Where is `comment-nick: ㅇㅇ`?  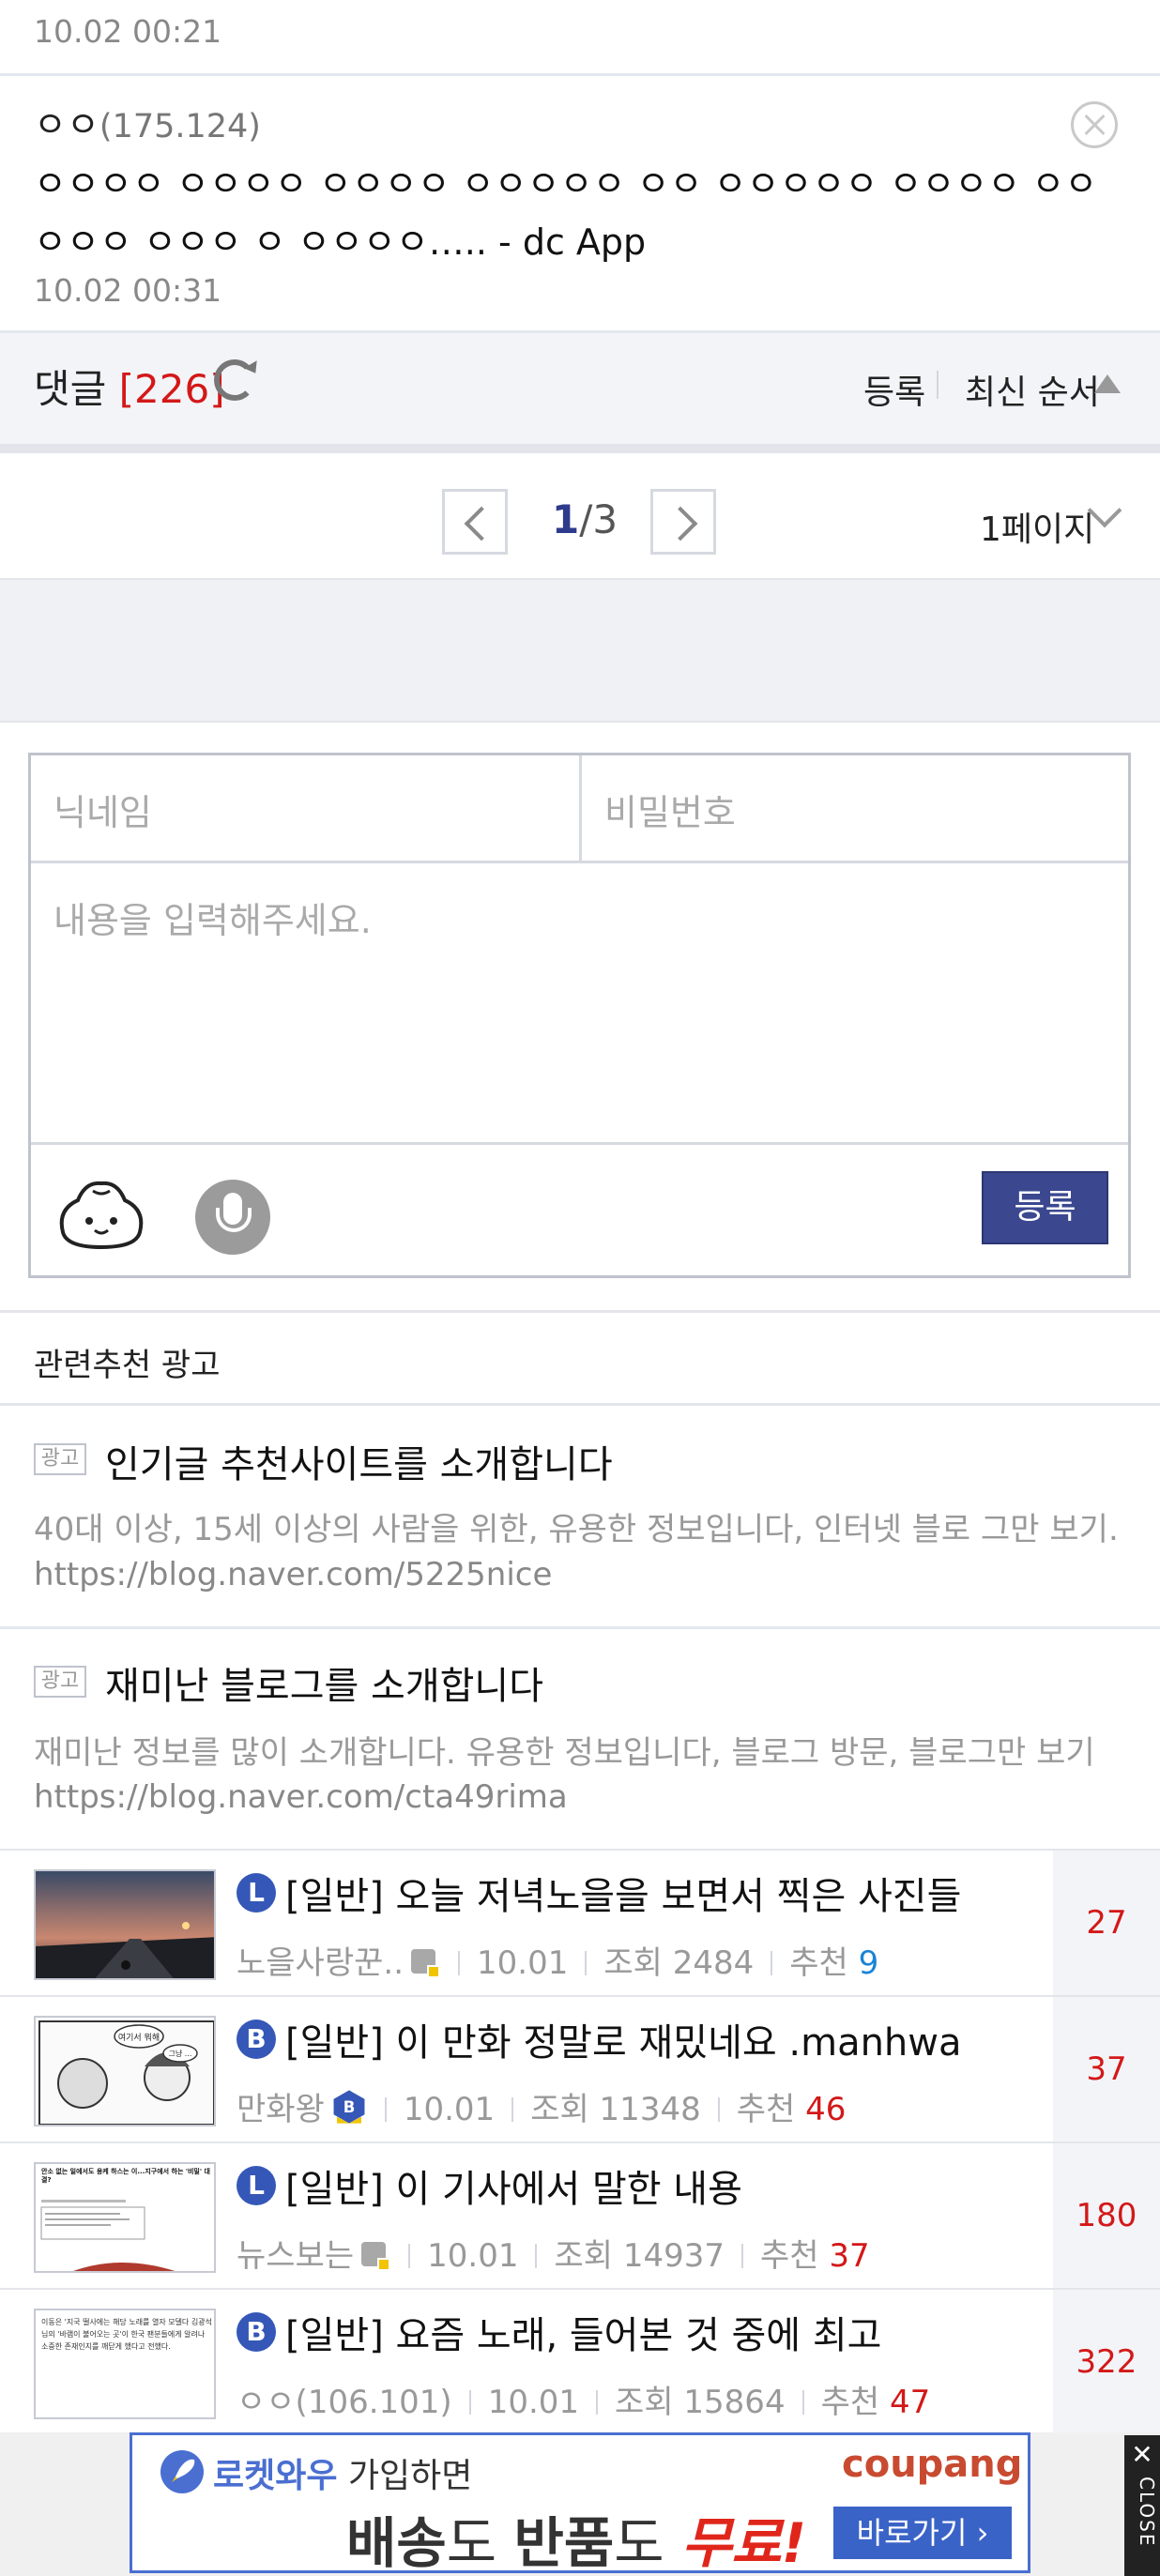 comment-nick: ㅇㅇ is located at coordinates (66, 124).